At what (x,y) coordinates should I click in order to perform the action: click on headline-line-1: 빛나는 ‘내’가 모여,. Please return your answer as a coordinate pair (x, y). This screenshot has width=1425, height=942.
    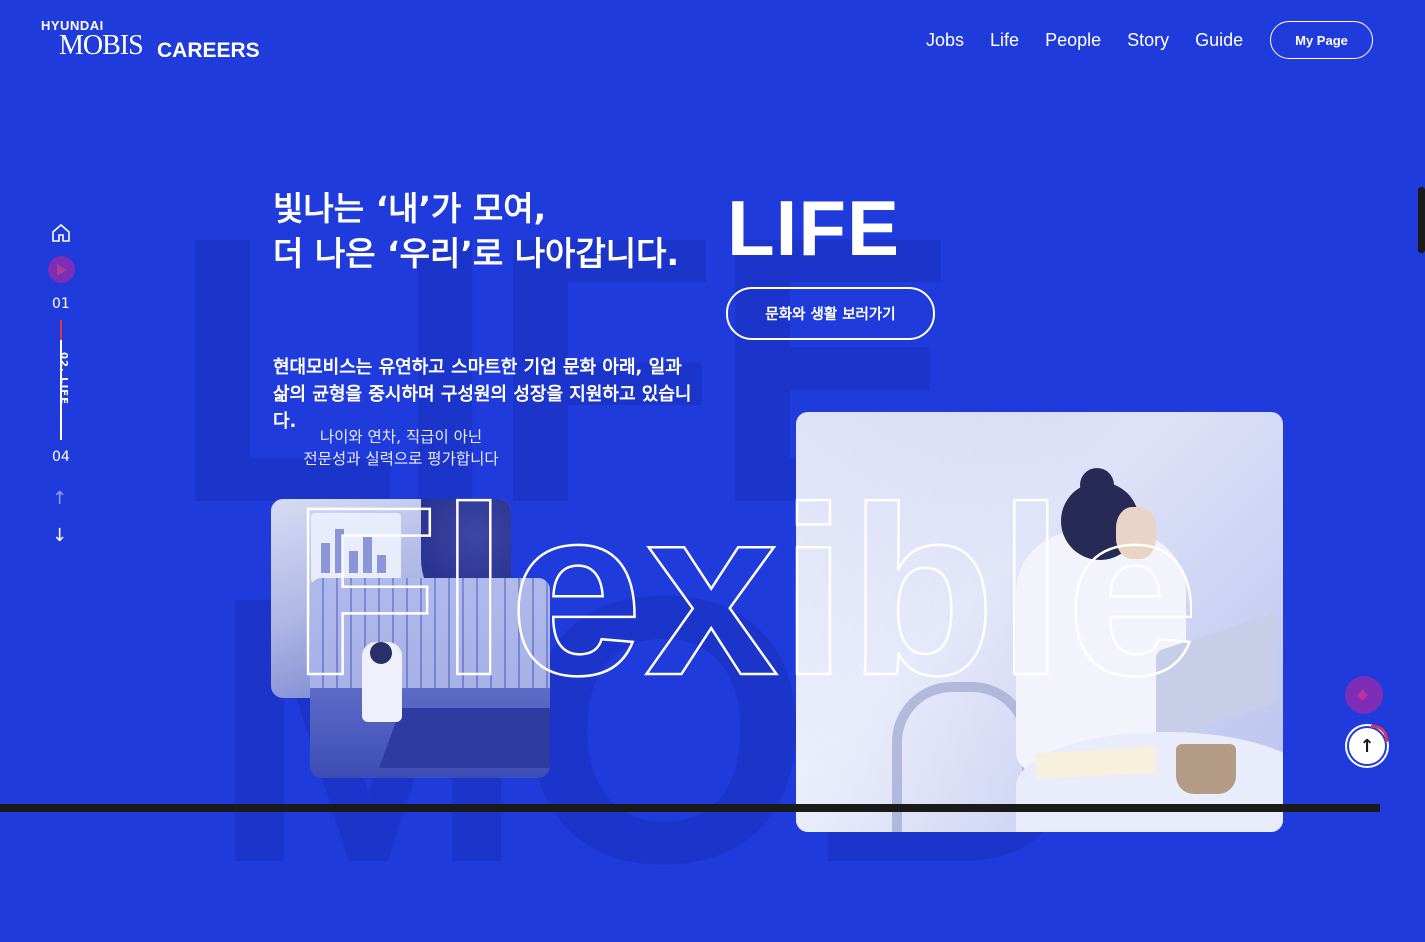
    Looking at the image, I should click on (410, 208).